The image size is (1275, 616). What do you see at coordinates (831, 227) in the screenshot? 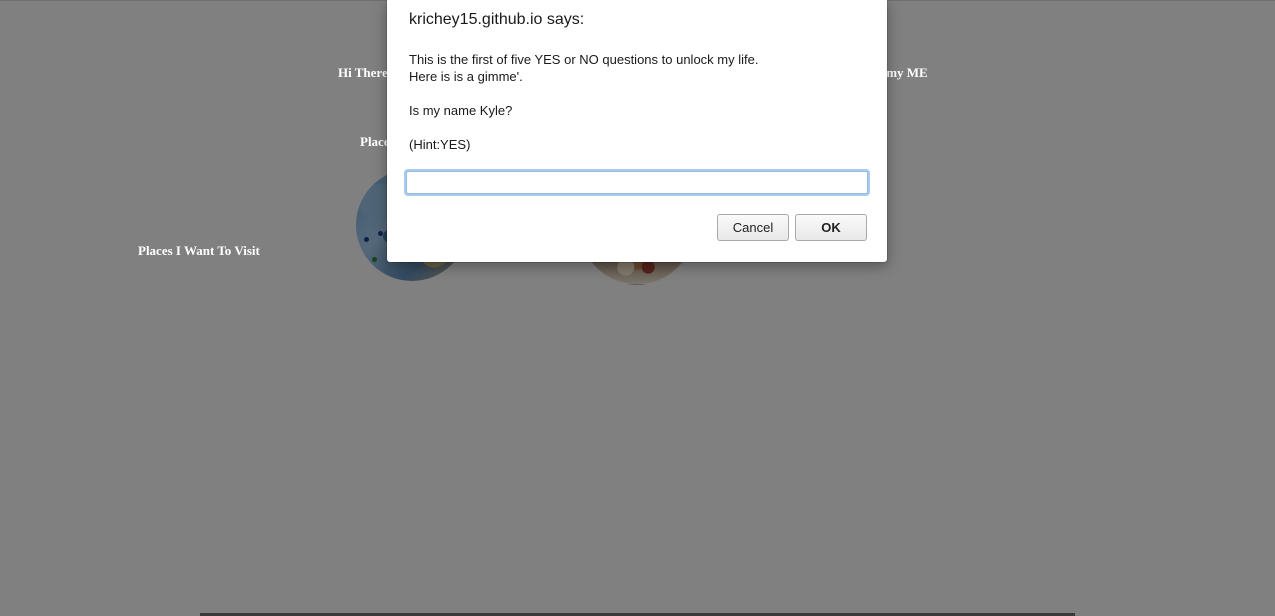
I see `ok-button: OK` at bounding box center [831, 227].